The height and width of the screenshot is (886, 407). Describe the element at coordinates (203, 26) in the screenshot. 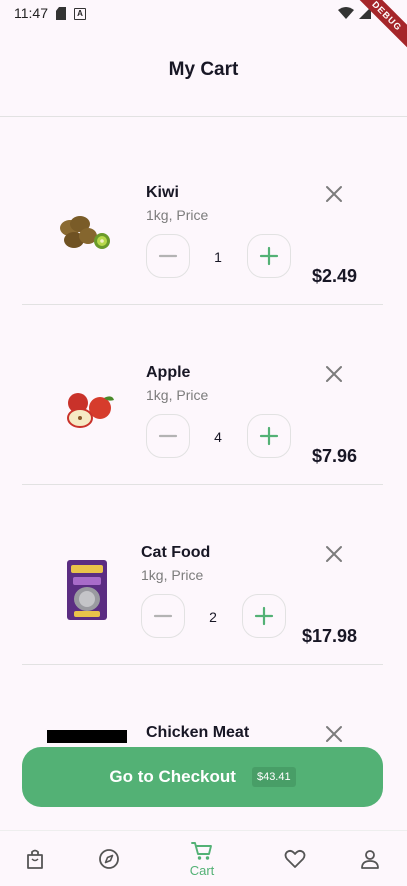

I see `status-bar: 11:47 A DEBUG` at that location.